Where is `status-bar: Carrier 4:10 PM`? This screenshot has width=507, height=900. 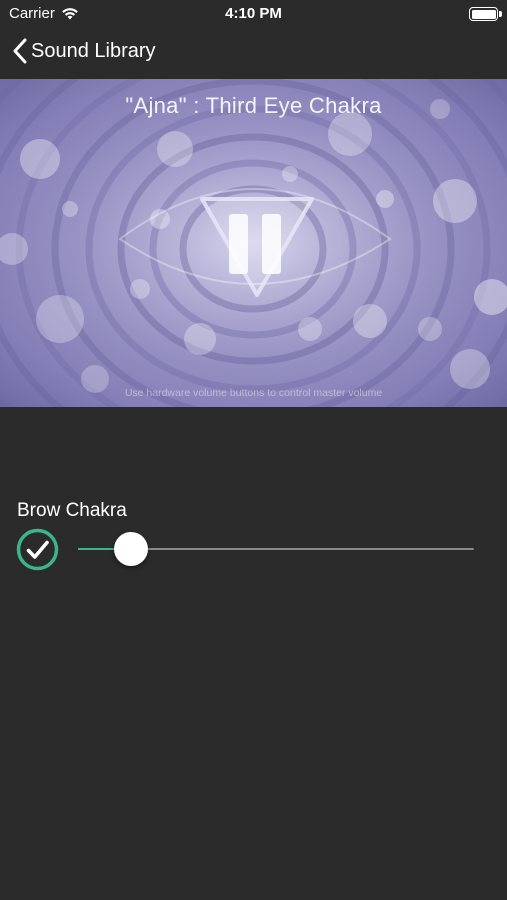 status-bar: Carrier 4:10 PM is located at coordinates (253, 14).